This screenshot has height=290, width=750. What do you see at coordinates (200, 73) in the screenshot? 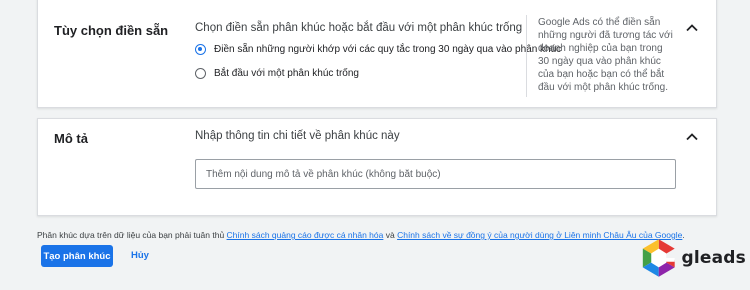
I see `radio-unchecked-icon` at bounding box center [200, 73].